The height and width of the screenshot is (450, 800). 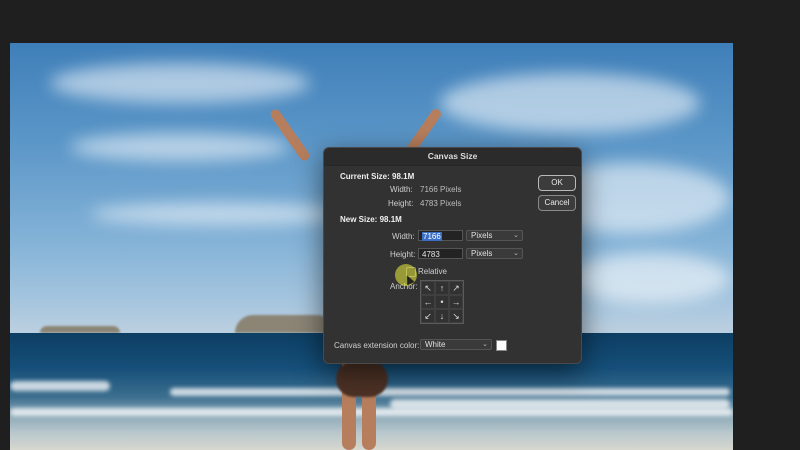 I want to click on current-height-value: 4783 Pixels, so click(x=441, y=203).